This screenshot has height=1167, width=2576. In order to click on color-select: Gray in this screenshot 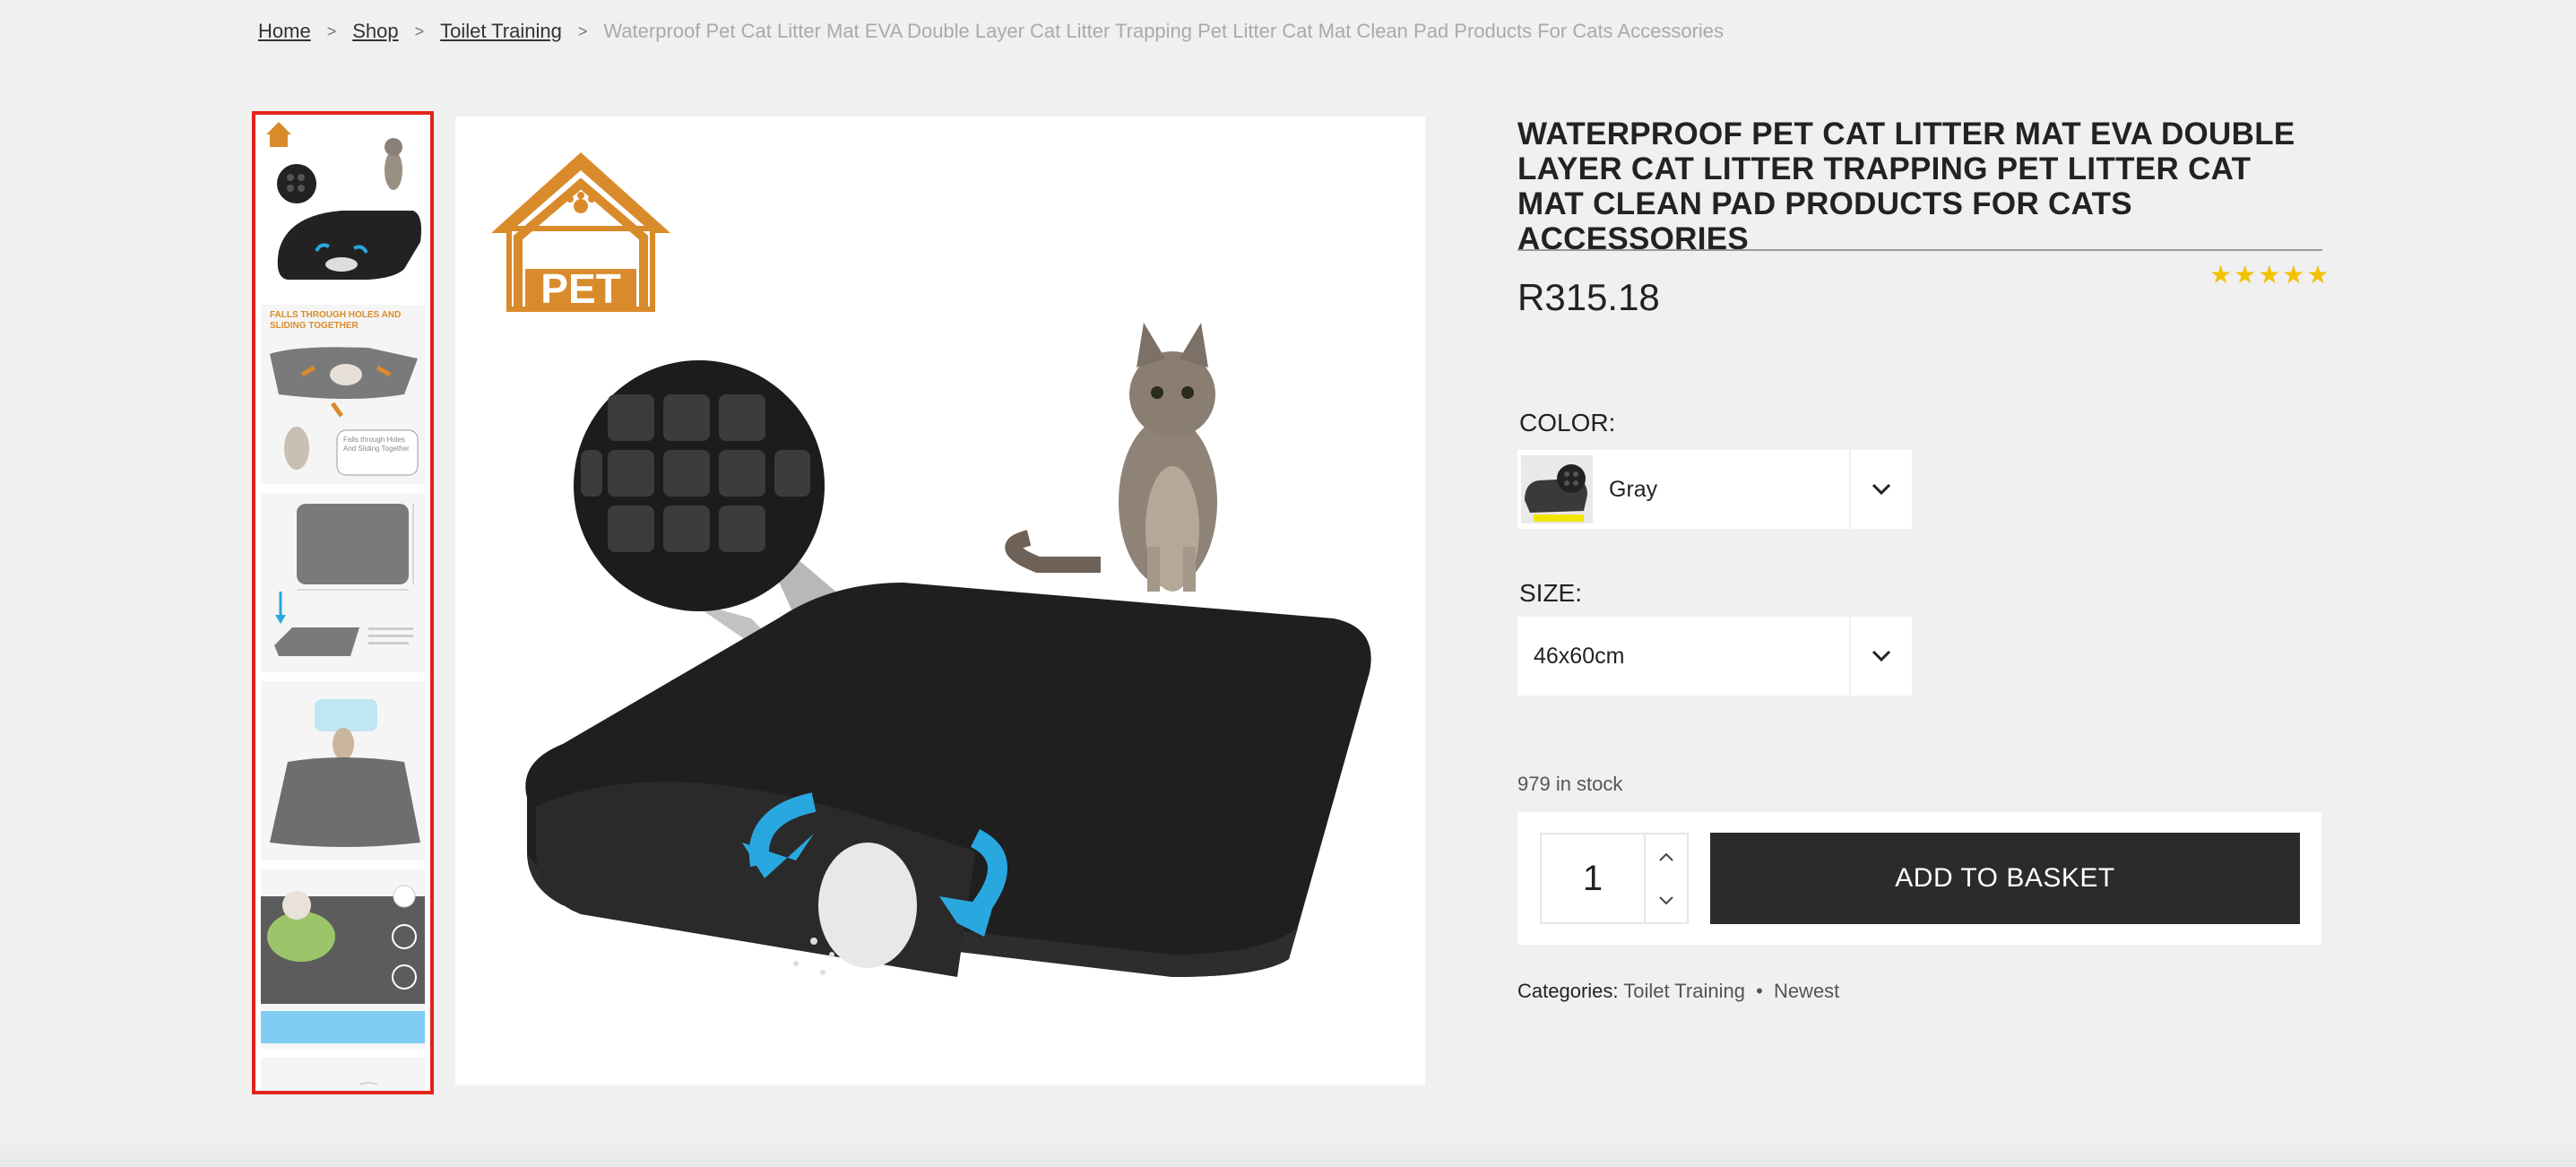, I will do `click(1714, 489)`.